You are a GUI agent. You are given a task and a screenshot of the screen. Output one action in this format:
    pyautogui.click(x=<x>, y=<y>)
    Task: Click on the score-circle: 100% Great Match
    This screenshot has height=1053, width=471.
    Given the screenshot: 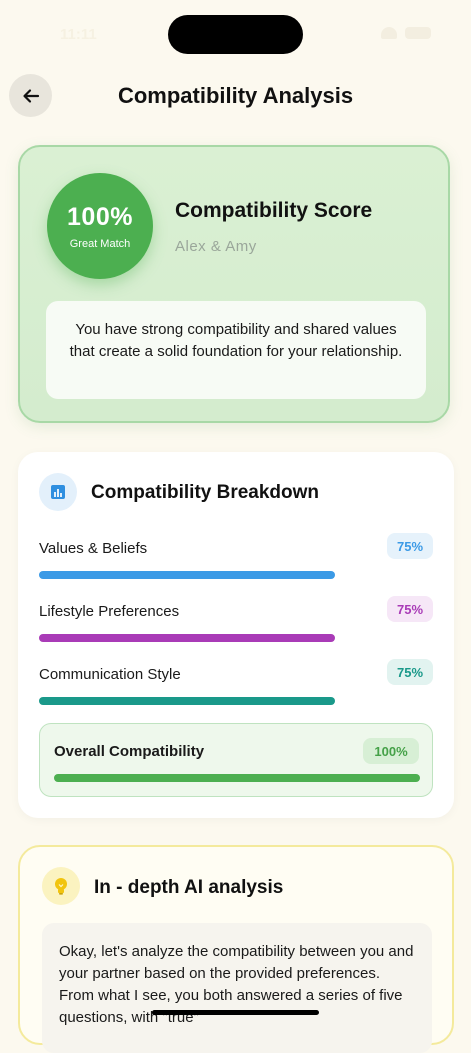 What is the action you would take?
    pyautogui.click(x=100, y=226)
    